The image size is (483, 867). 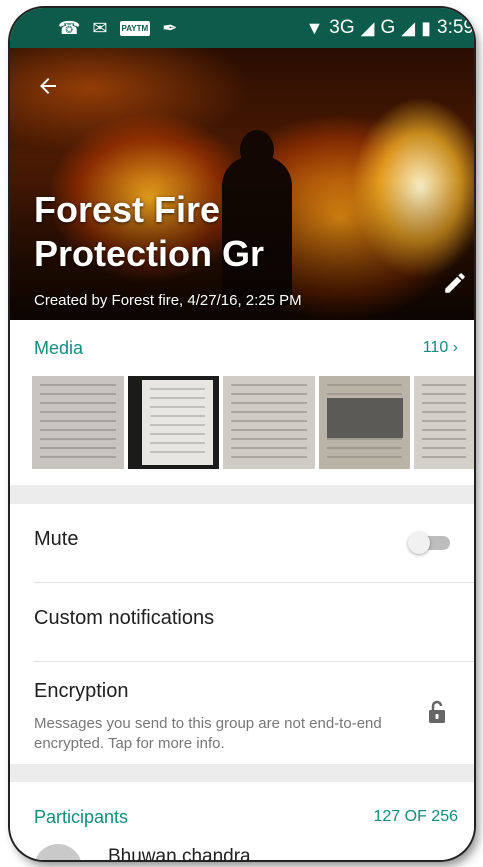 I want to click on edit-button, so click(x=455, y=285).